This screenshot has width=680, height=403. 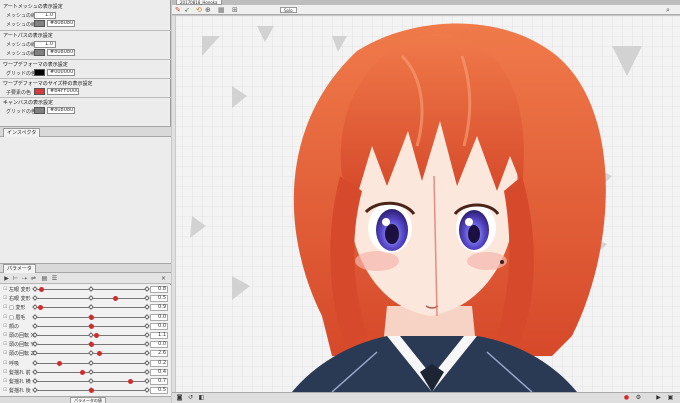 What do you see at coordinates (159, 381) in the screenshot?
I see `parameter-value-input: 0.7` at bounding box center [159, 381].